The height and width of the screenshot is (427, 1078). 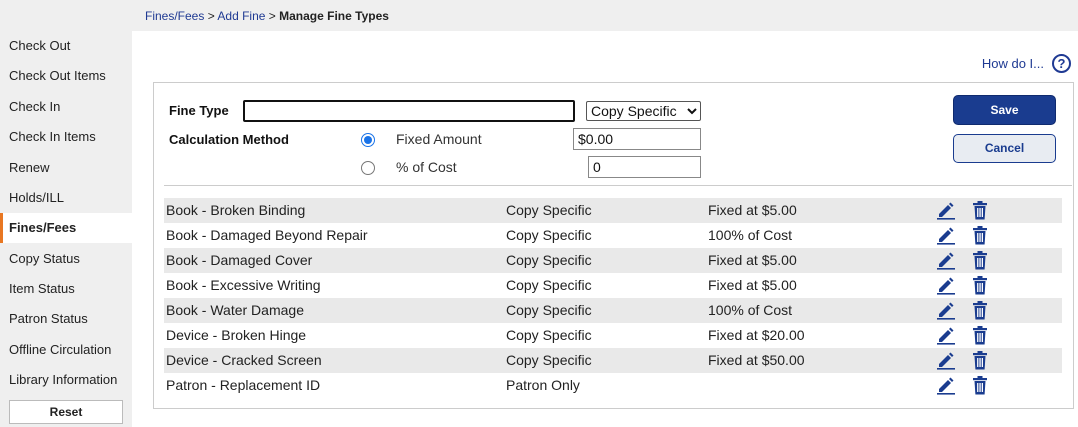 What do you see at coordinates (439, 139) in the screenshot?
I see `fixed-amount-label: Fixed Amount` at bounding box center [439, 139].